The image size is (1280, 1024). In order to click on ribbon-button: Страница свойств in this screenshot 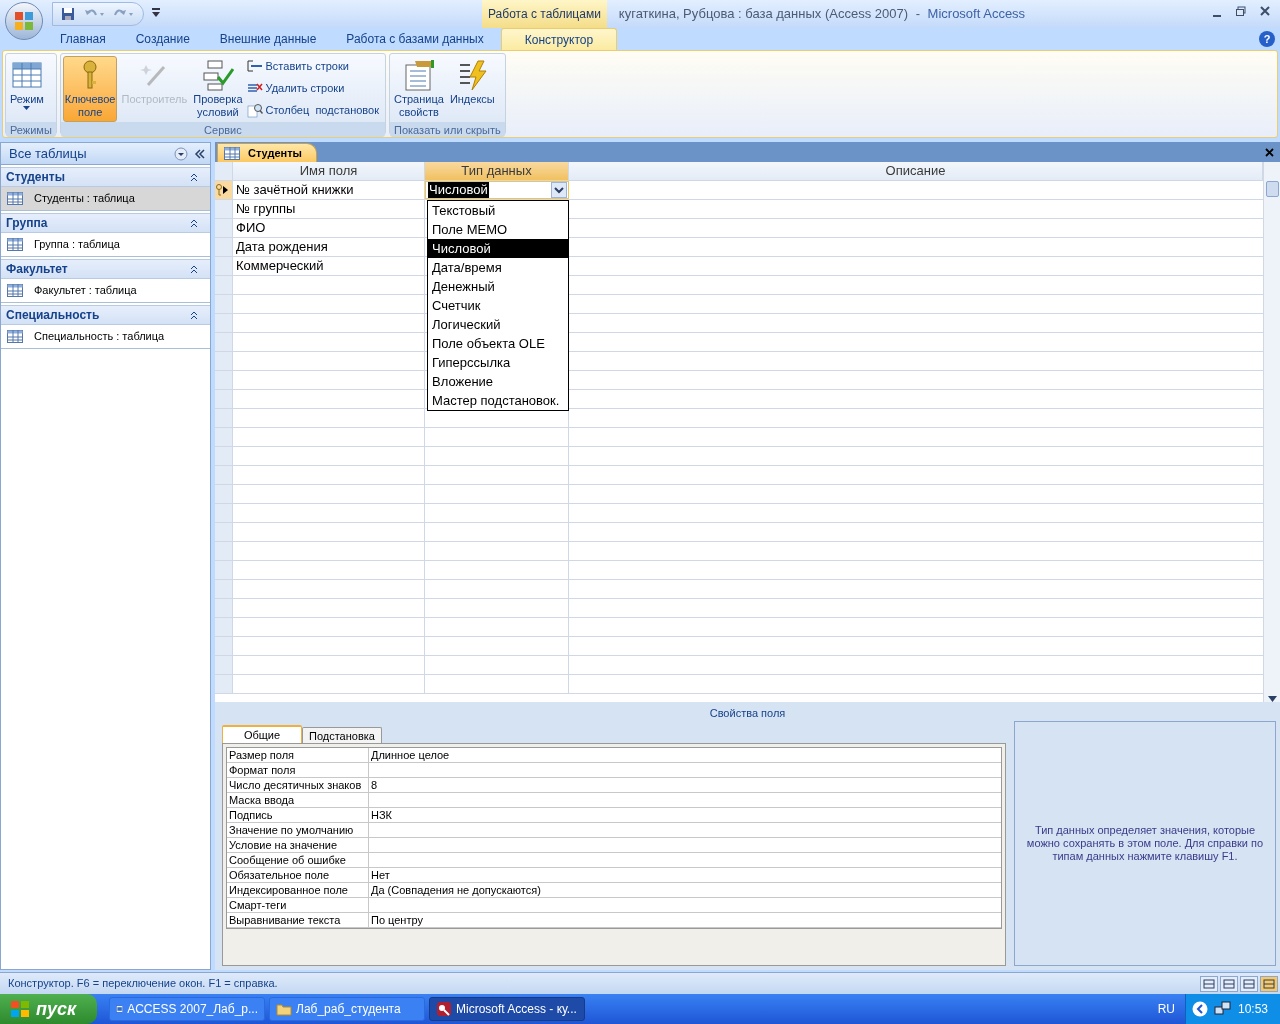, I will do `click(419, 89)`.